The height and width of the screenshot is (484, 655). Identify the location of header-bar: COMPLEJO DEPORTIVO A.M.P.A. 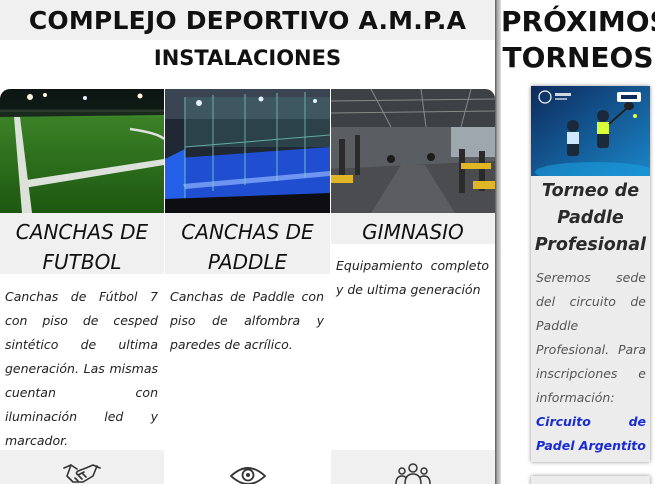
(247, 20).